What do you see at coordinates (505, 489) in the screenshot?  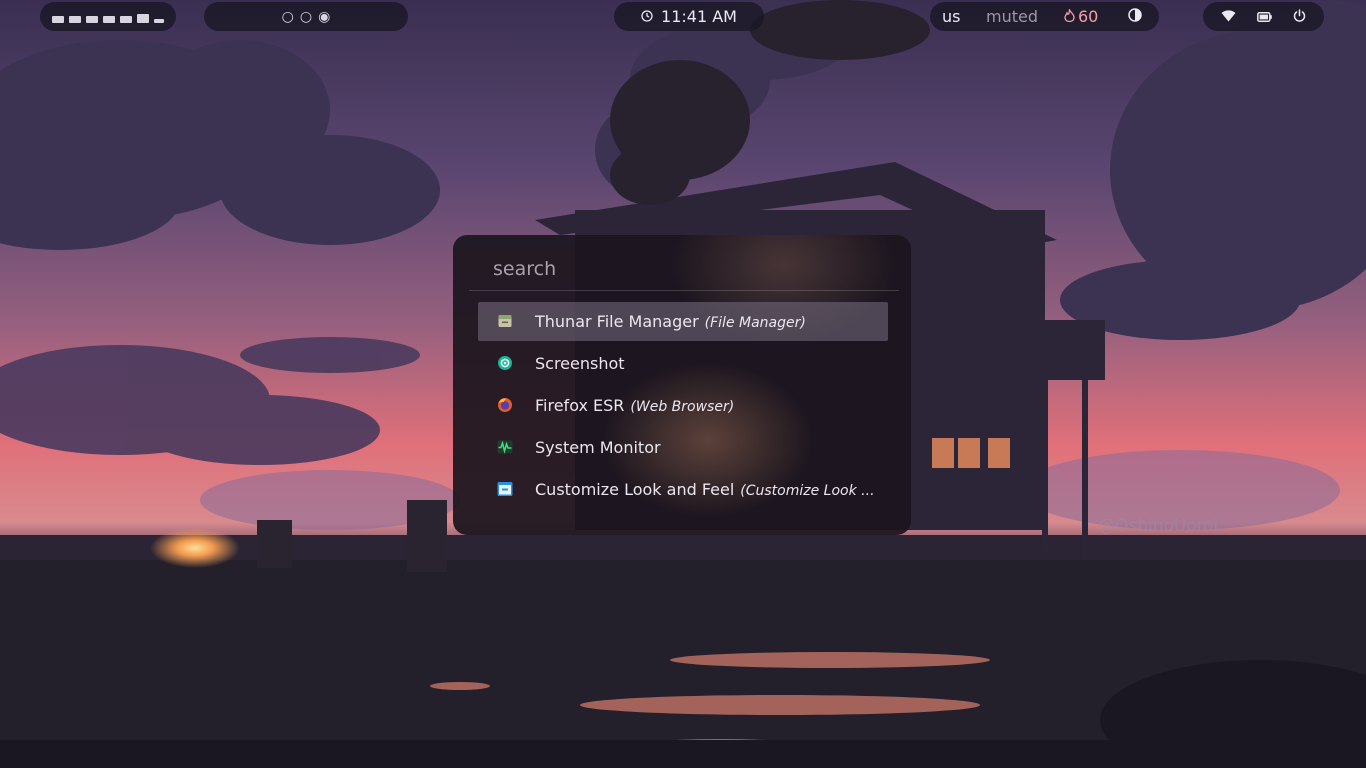 I see `customize-look-icon` at bounding box center [505, 489].